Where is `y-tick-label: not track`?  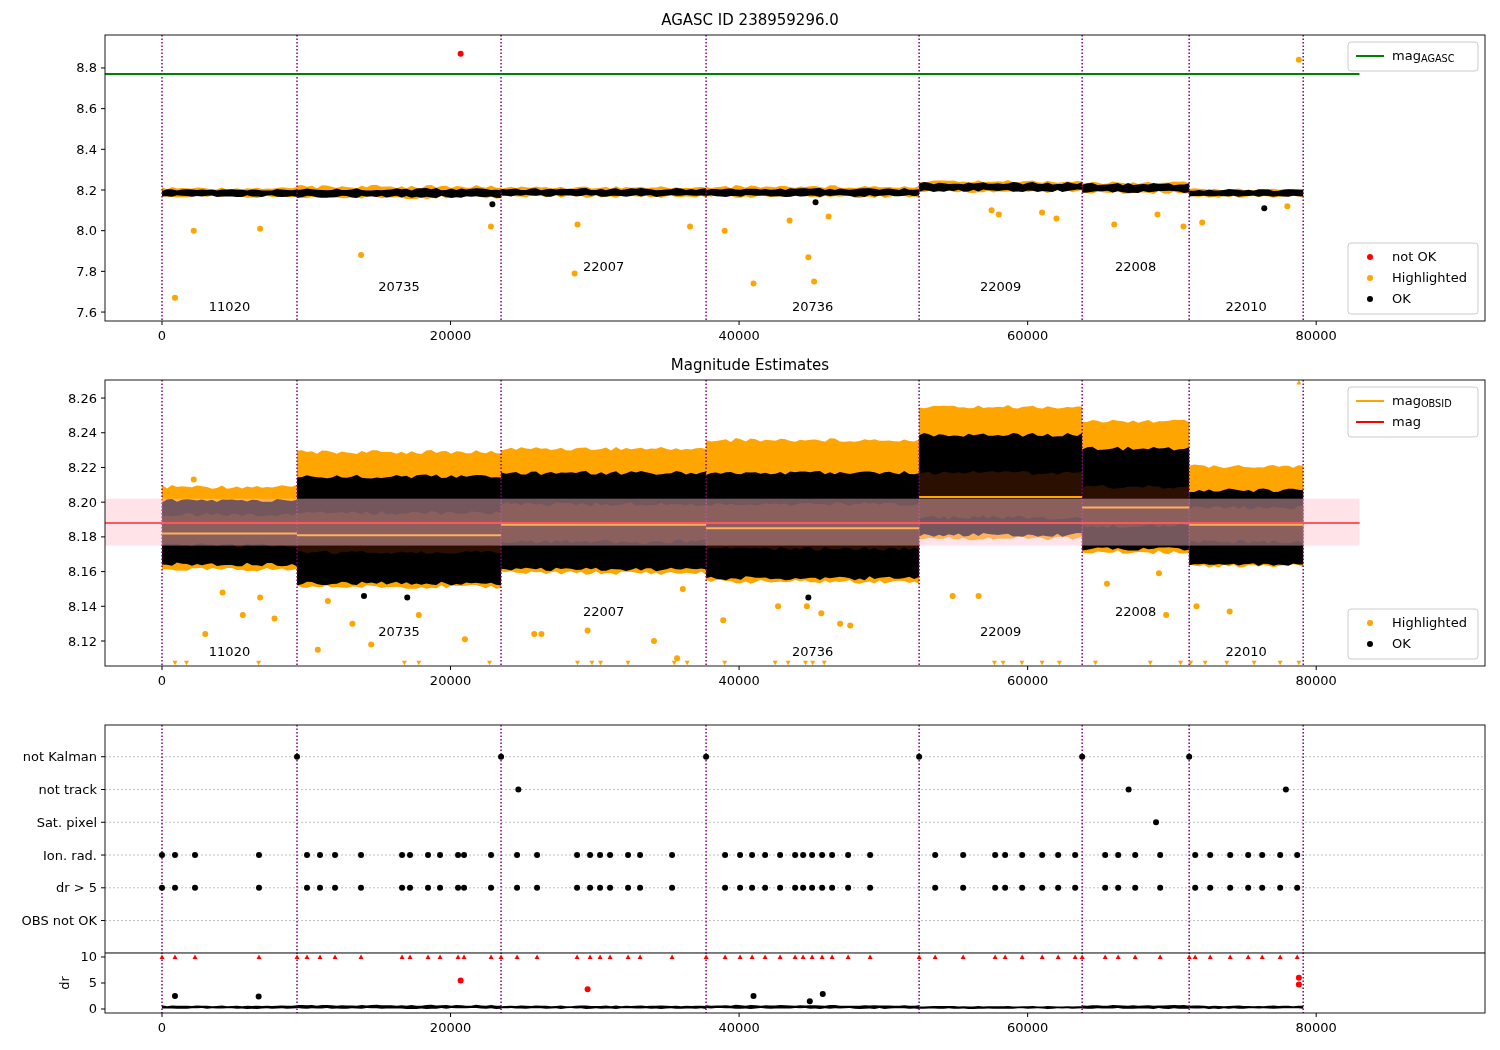 y-tick-label: not track is located at coordinates (67, 789).